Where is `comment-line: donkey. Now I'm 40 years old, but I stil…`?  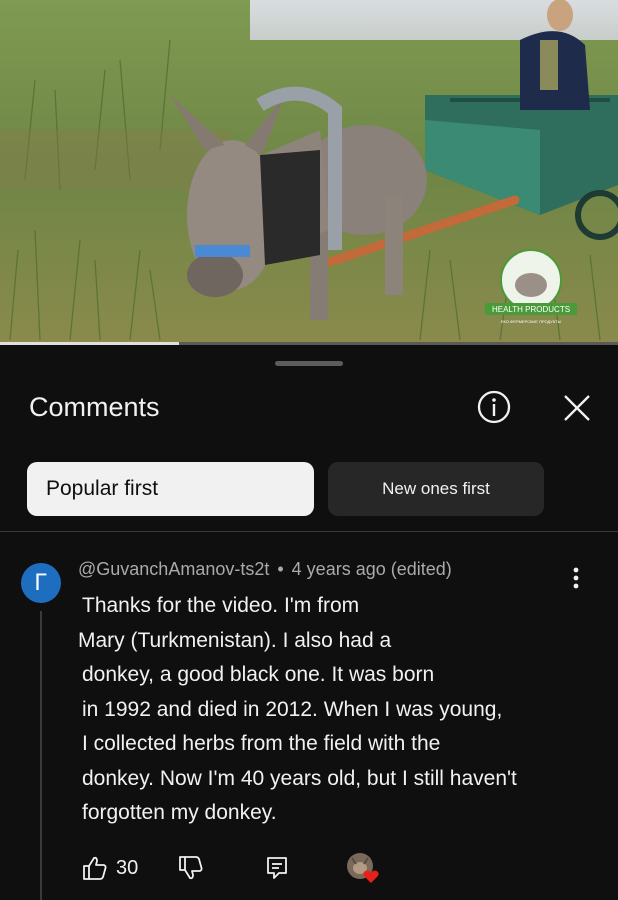
comment-line: donkey. Now I'm 40 years old, but I stil… is located at coordinates (299, 778).